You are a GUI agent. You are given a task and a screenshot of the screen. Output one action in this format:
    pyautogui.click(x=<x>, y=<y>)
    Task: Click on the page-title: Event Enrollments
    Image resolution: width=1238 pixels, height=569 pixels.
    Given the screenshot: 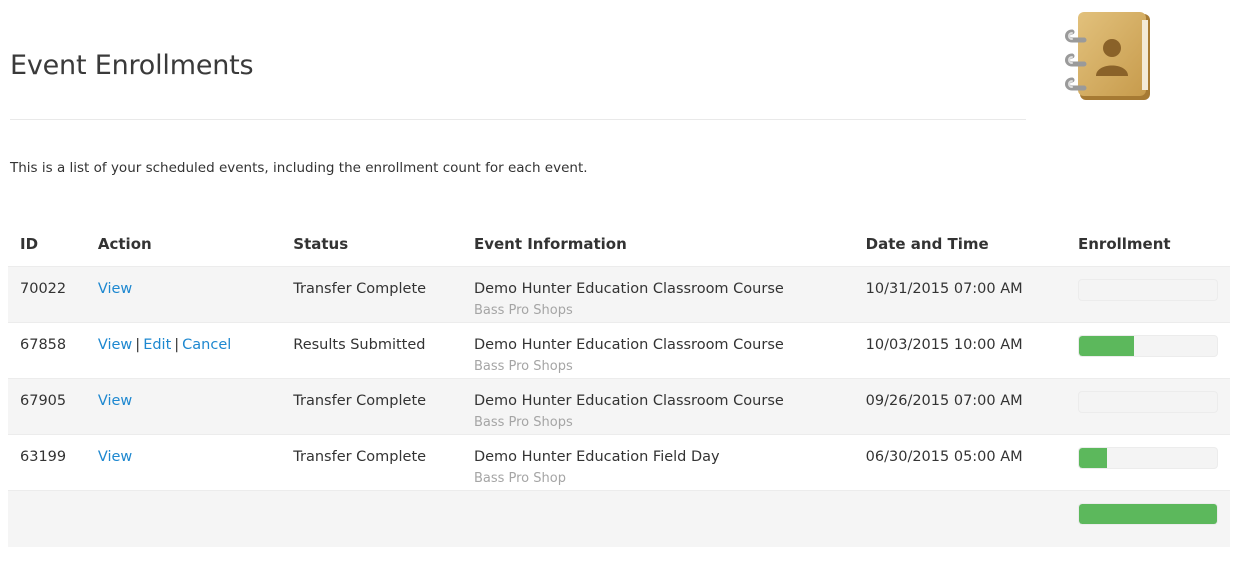 What is the action you would take?
    pyautogui.click(x=132, y=65)
    